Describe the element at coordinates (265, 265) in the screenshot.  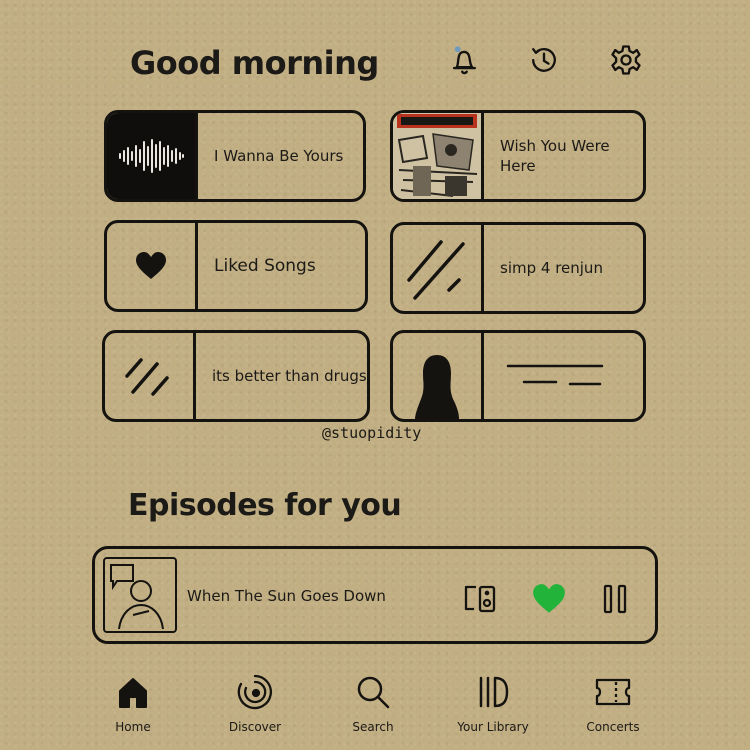
I see `card-label: Liked Songs` at that location.